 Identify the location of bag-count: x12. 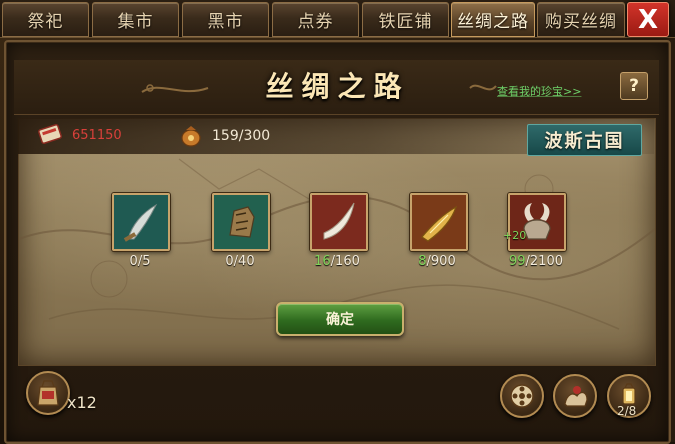
(82, 402).